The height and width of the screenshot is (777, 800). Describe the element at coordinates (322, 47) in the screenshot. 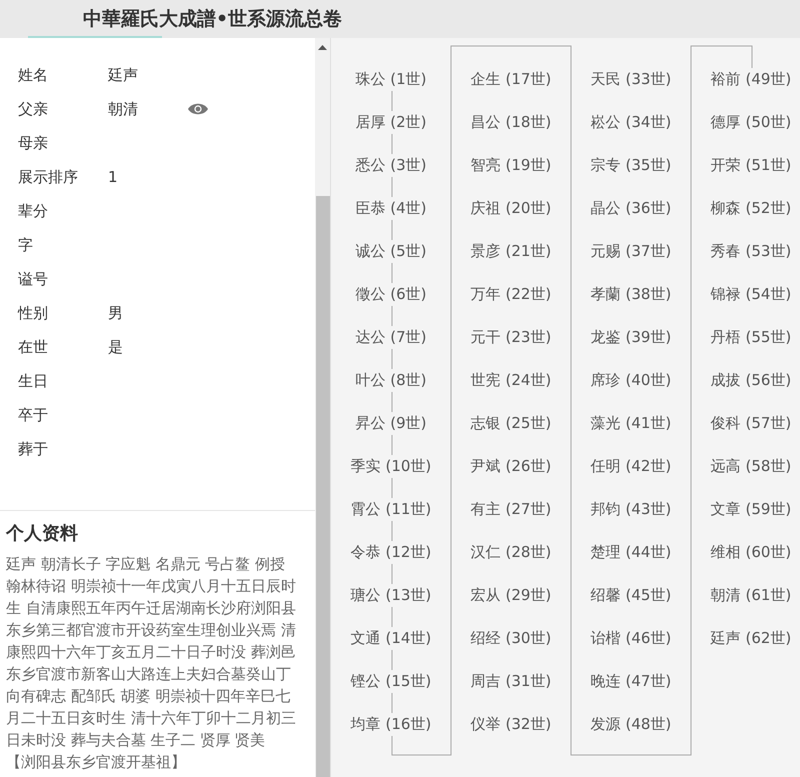

I see `scroll-up-arrow-icon` at that location.